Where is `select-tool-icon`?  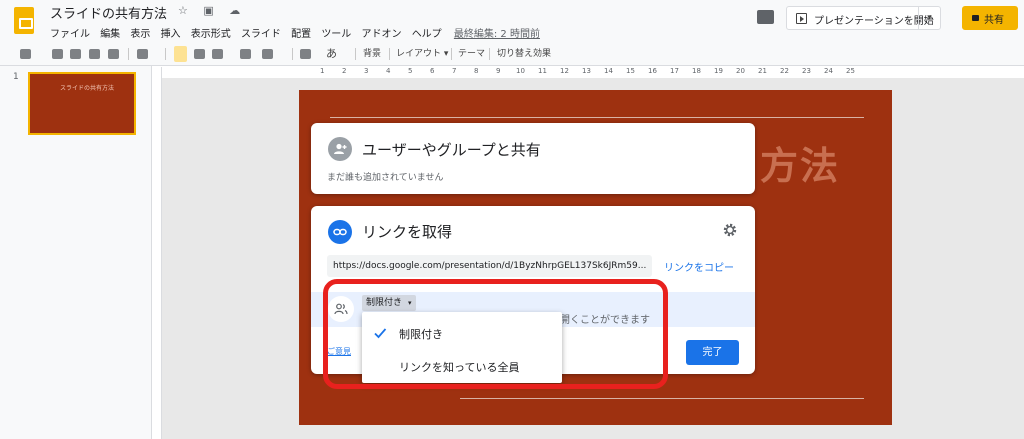
select-tool-icon is located at coordinates (180, 54).